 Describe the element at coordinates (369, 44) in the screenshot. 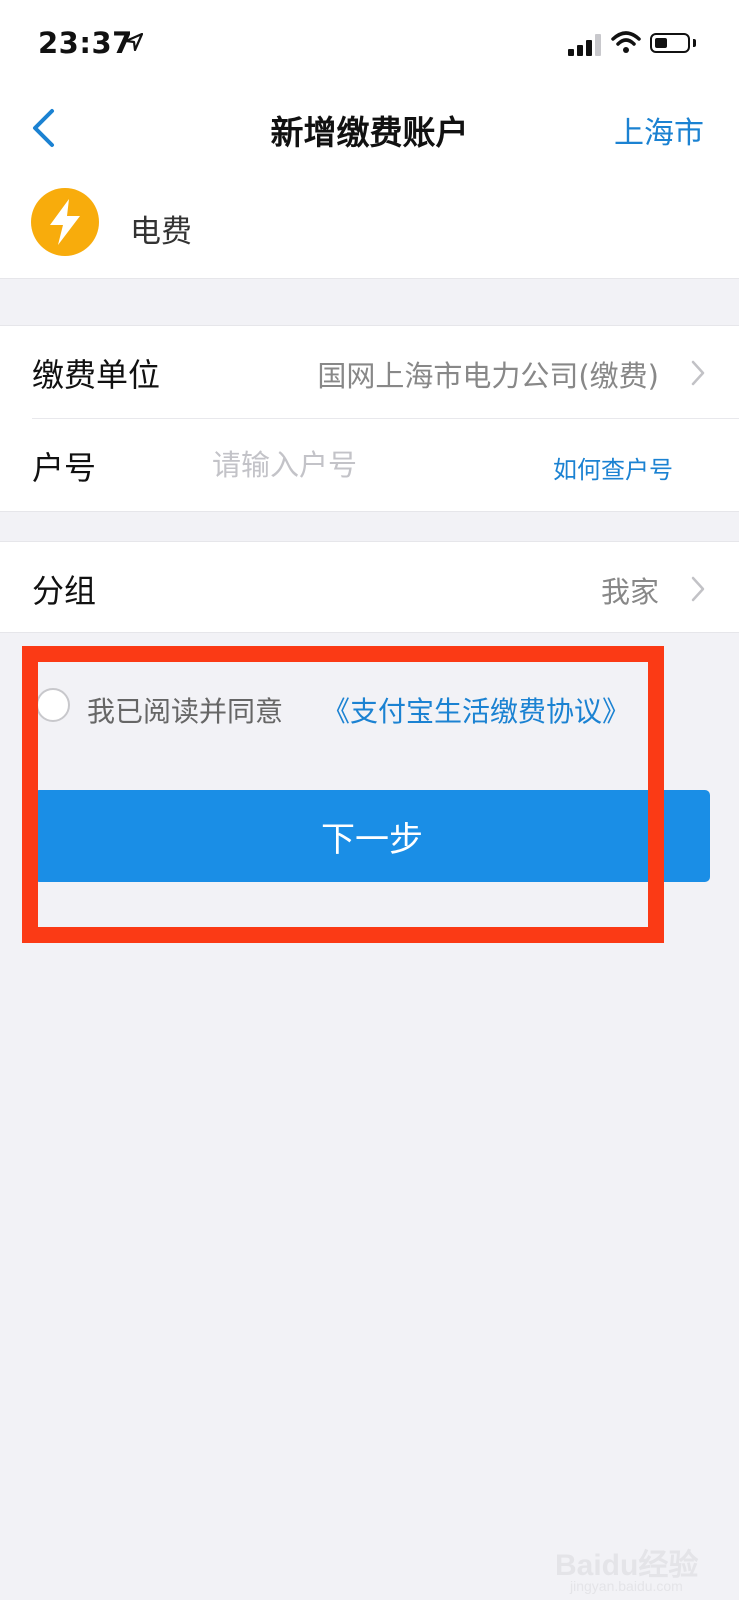

I see `status-bar: 23:37` at that location.